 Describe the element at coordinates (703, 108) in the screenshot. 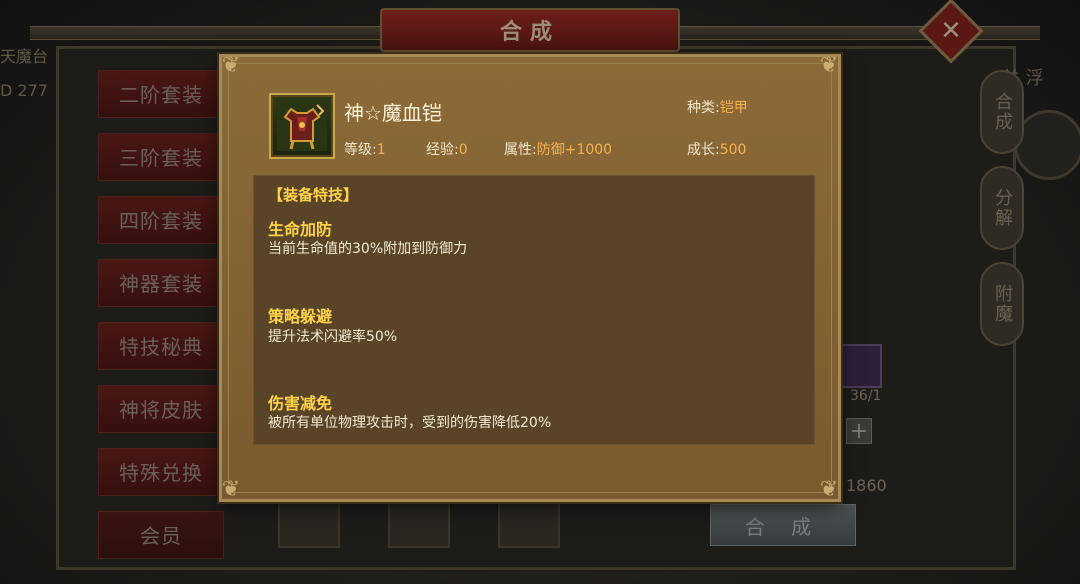

I see `kind-label: 种类:` at that location.